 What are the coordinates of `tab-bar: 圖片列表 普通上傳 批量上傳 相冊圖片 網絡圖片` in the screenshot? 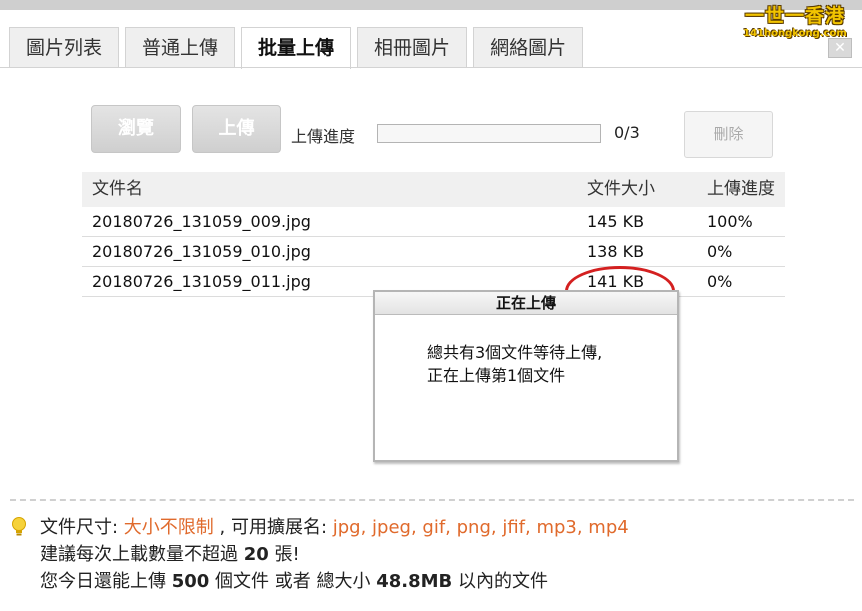 It's located at (299, 48).